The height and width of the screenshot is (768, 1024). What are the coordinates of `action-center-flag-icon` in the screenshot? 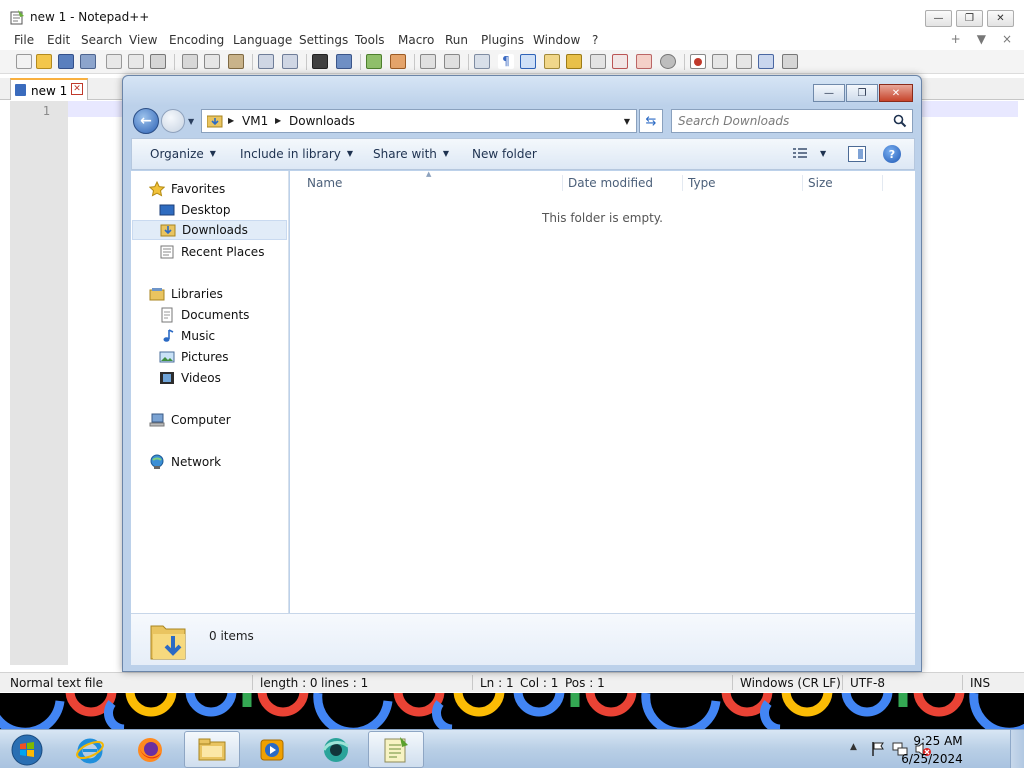 It's located at (878, 749).